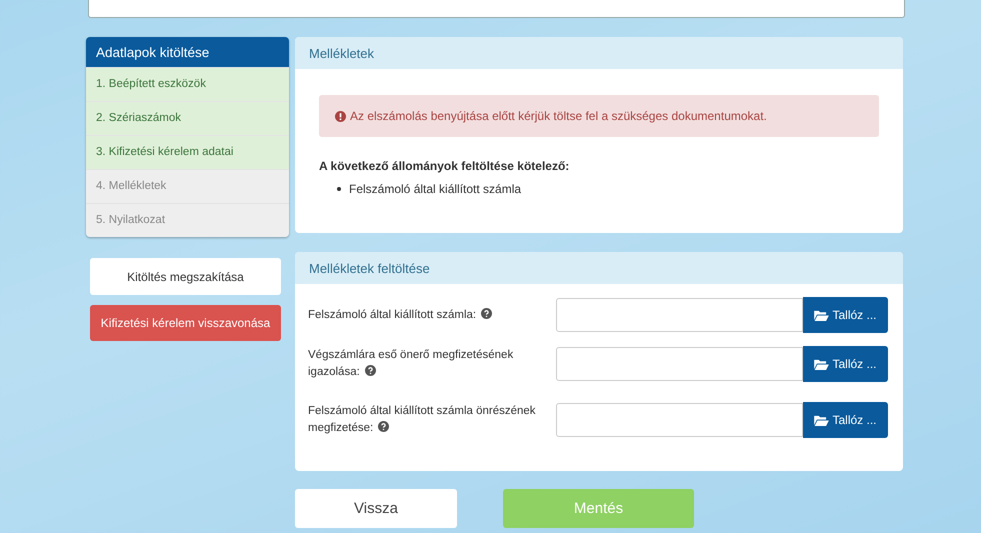 Image resolution: width=981 pixels, height=533 pixels. Describe the element at coordinates (187, 220) in the screenshot. I see `step-item: 5. Nyilatkozat` at that location.